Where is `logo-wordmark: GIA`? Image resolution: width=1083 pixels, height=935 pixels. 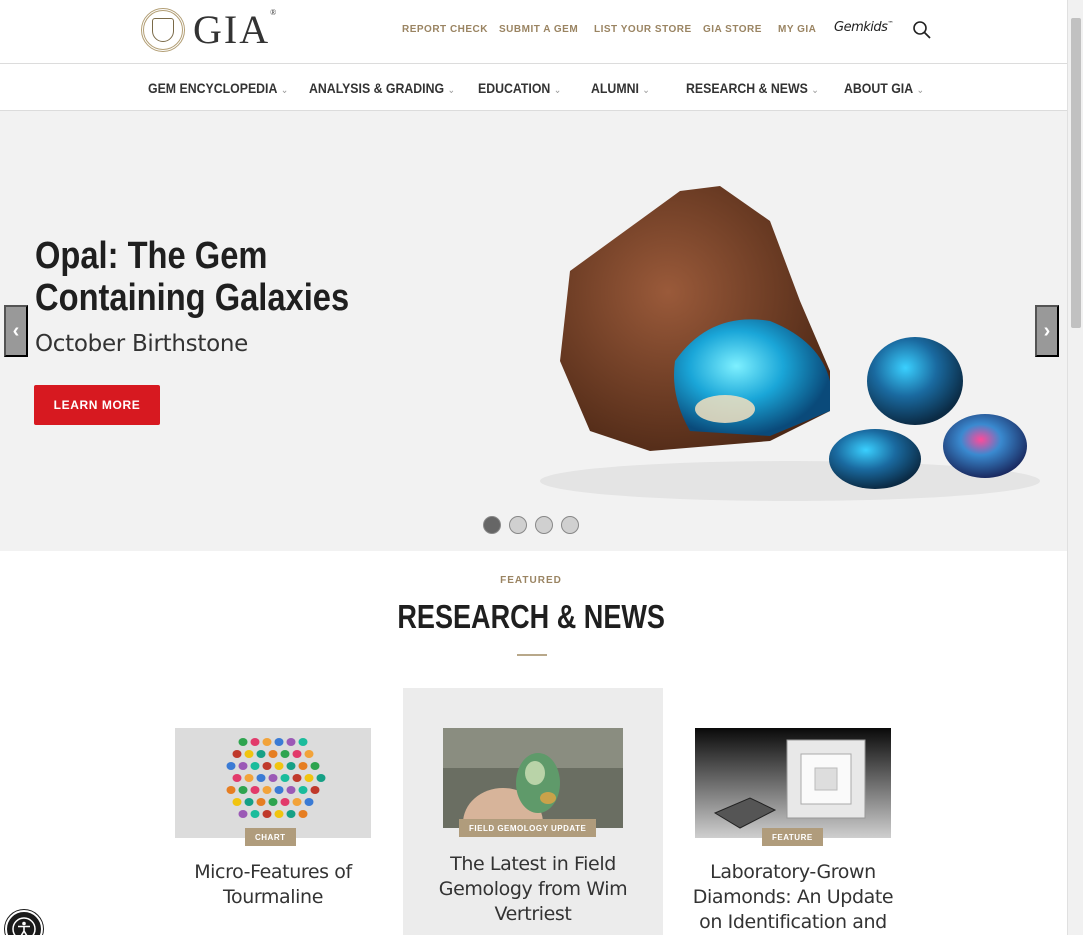 logo-wordmark: GIA is located at coordinates (232, 29).